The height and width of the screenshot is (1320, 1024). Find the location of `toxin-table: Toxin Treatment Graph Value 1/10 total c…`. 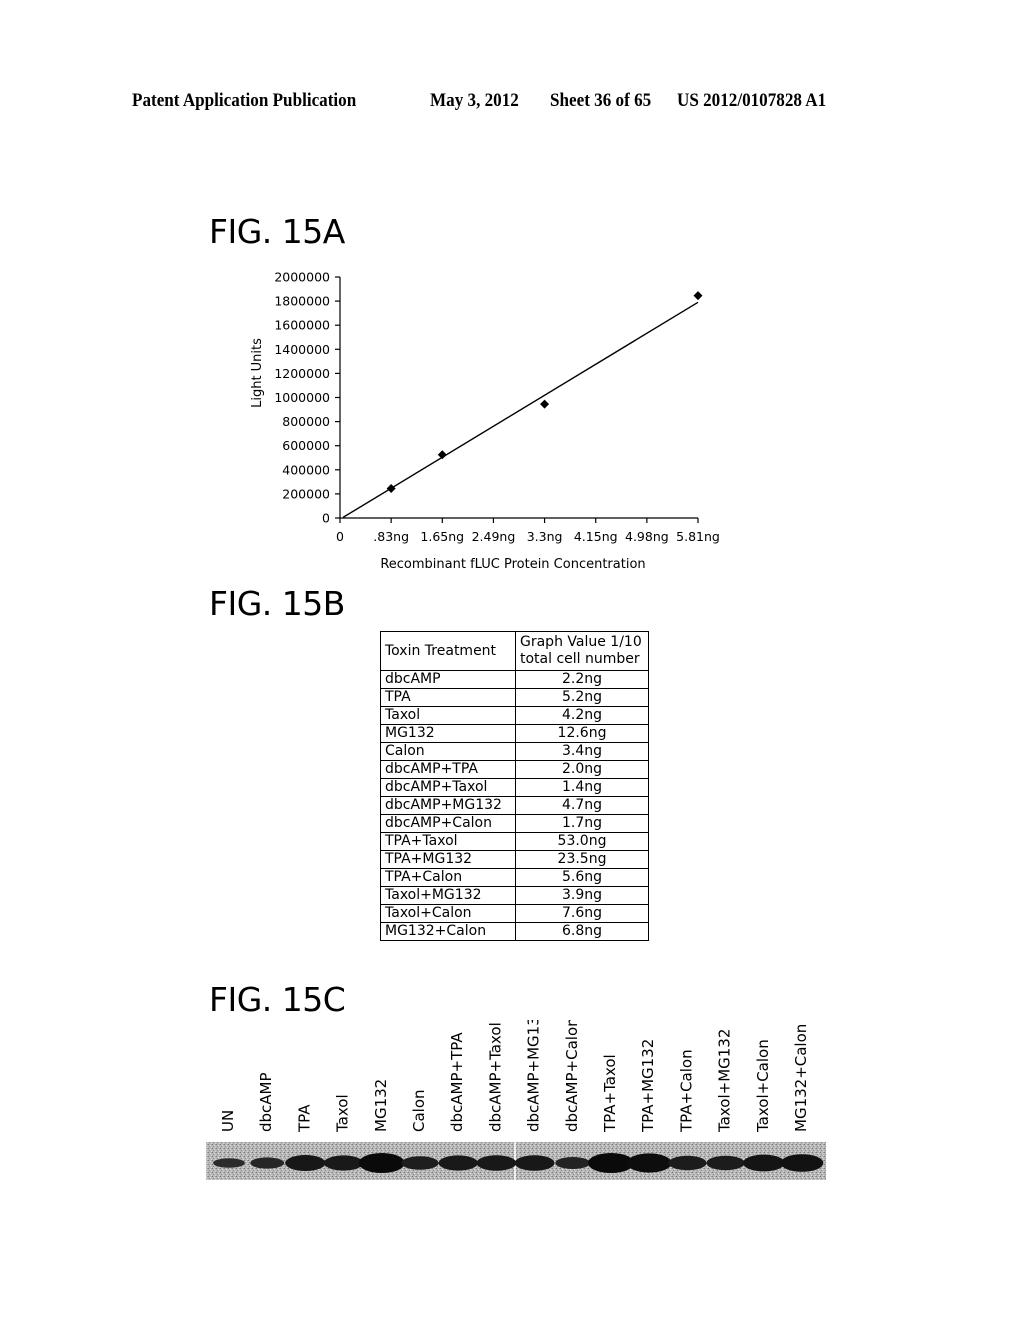

toxin-table: Toxin Treatment Graph Value 1/10 total c… is located at coordinates (514, 786).